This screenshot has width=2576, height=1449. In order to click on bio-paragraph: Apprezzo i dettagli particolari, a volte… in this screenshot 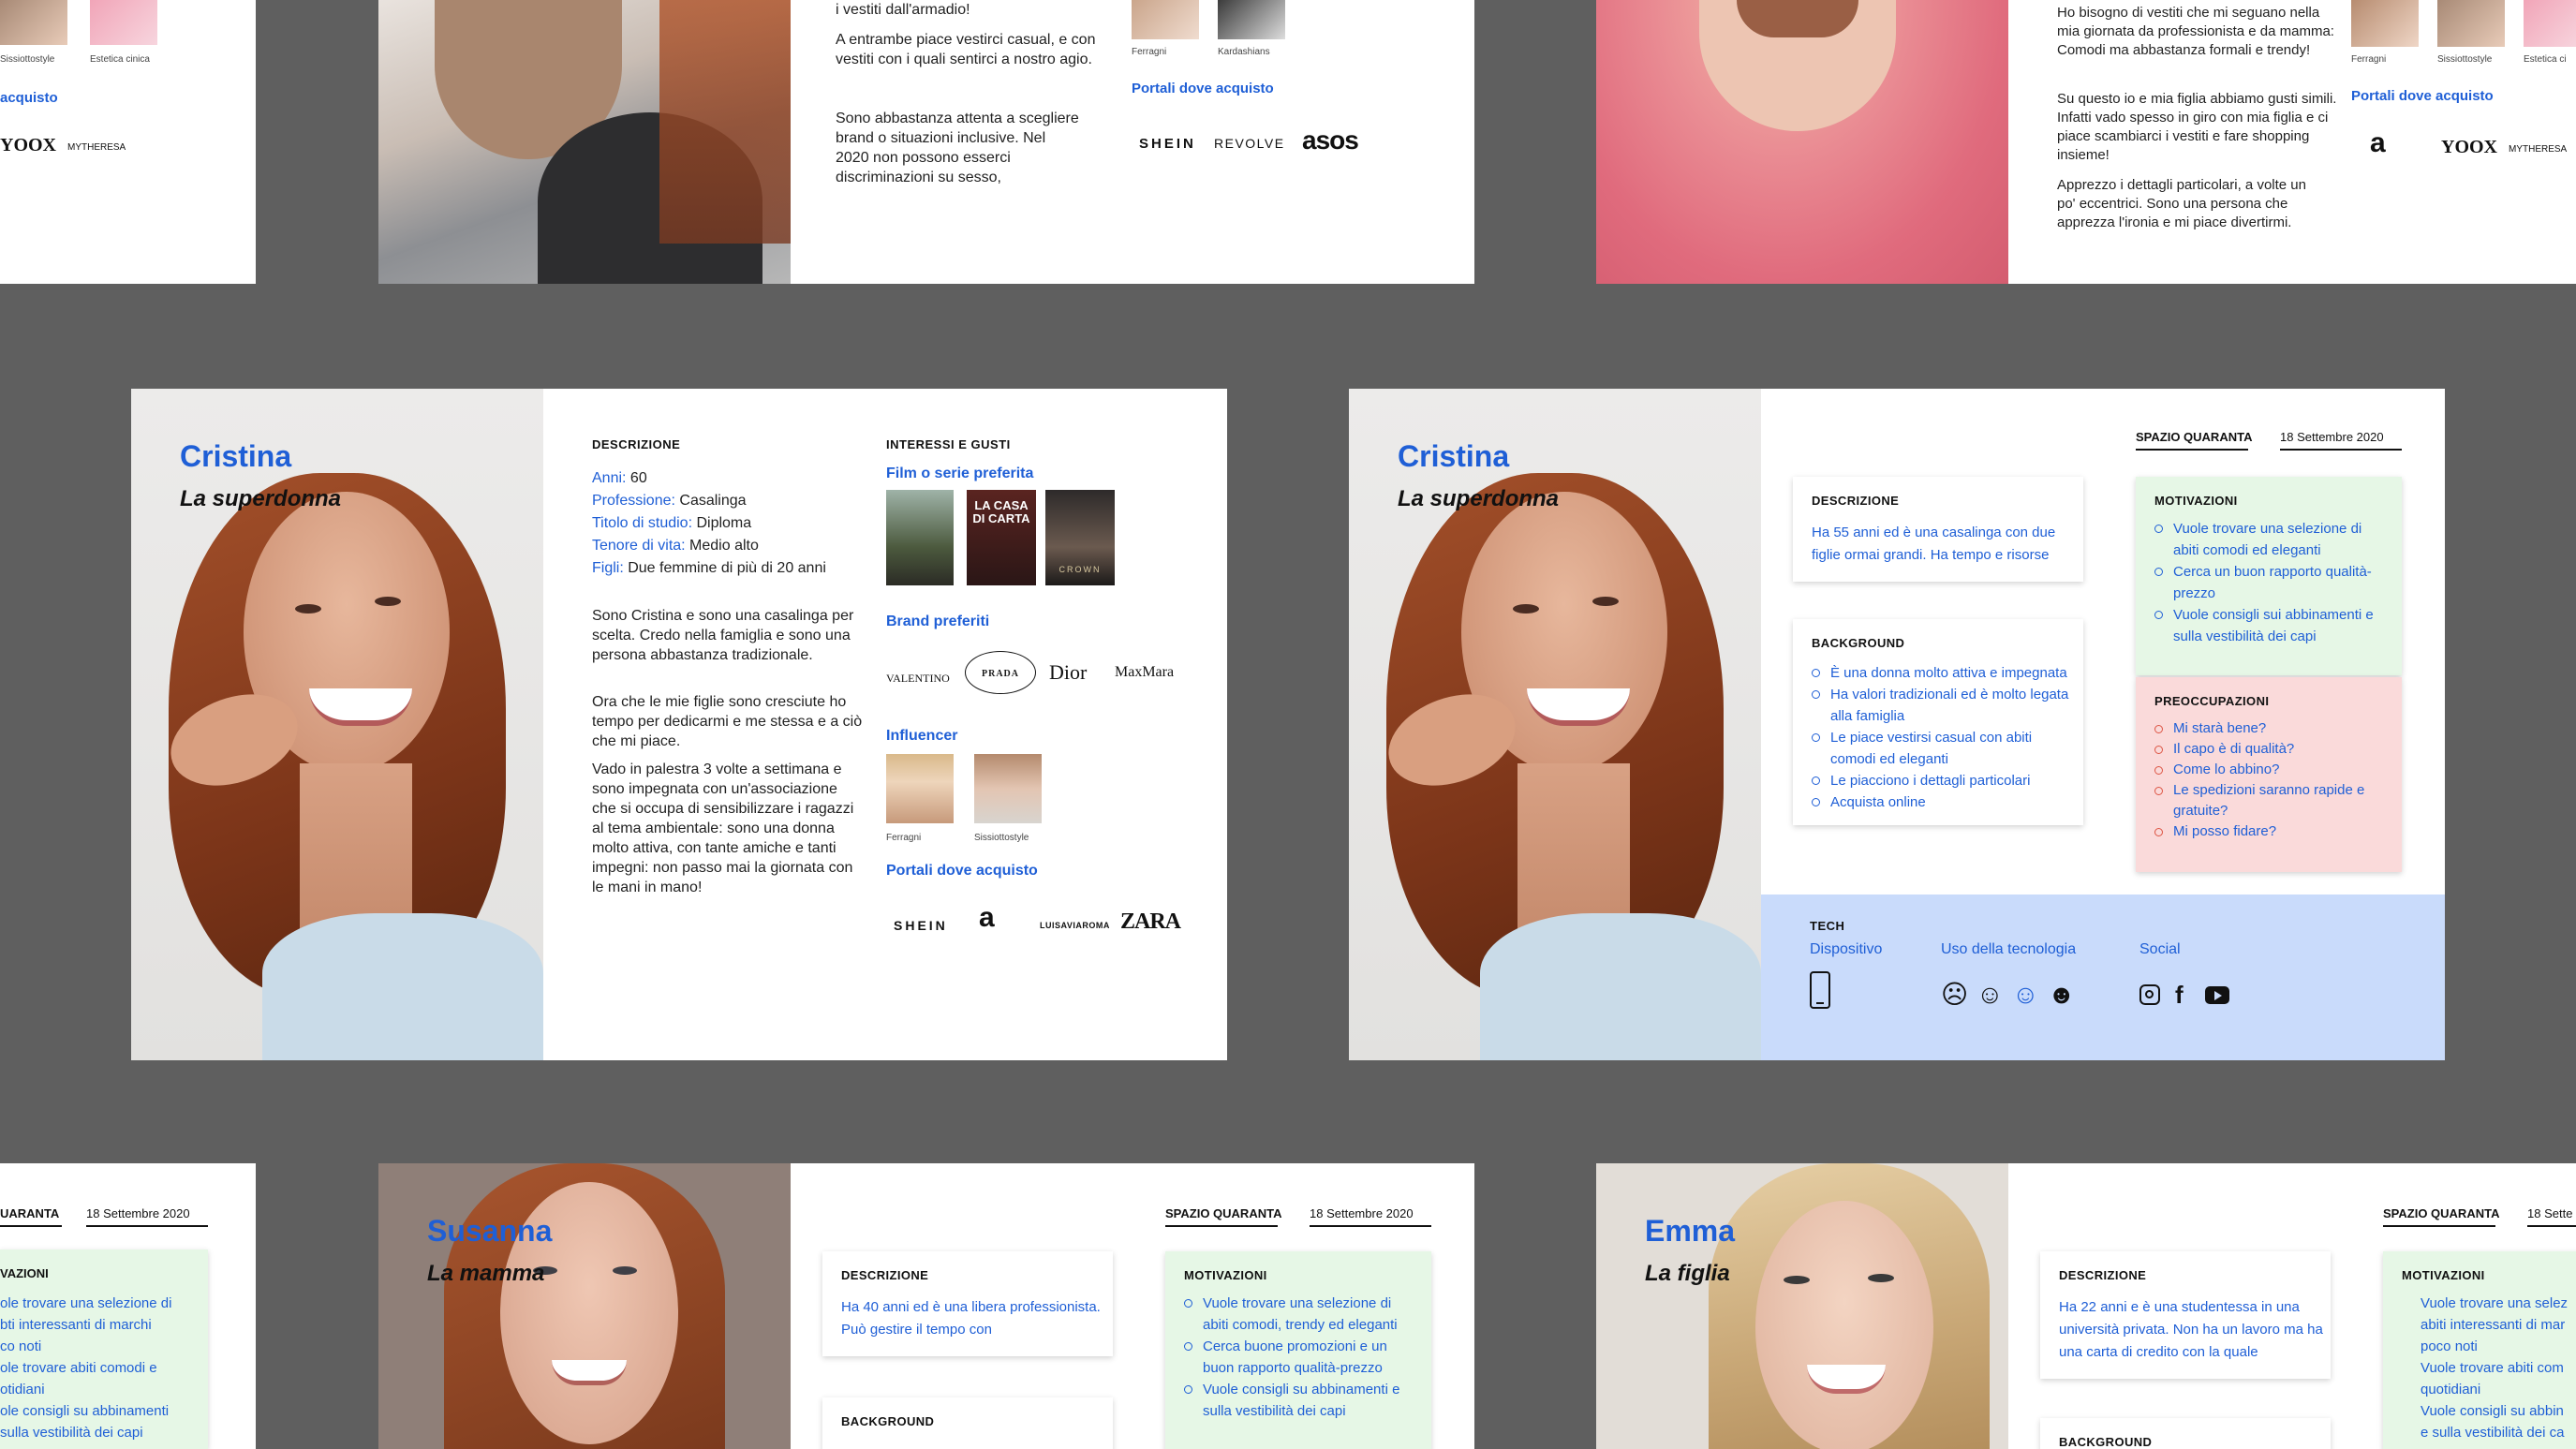, I will do `click(2181, 204)`.